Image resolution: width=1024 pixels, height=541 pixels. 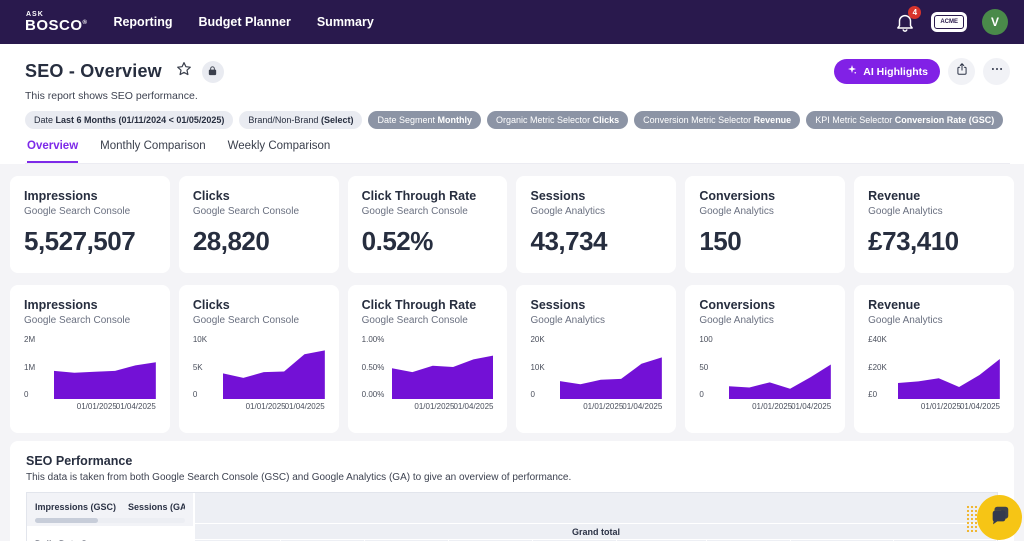 What do you see at coordinates (894, 305) in the screenshot?
I see `chart-title: Revenue` at bounding box center [894, 305].